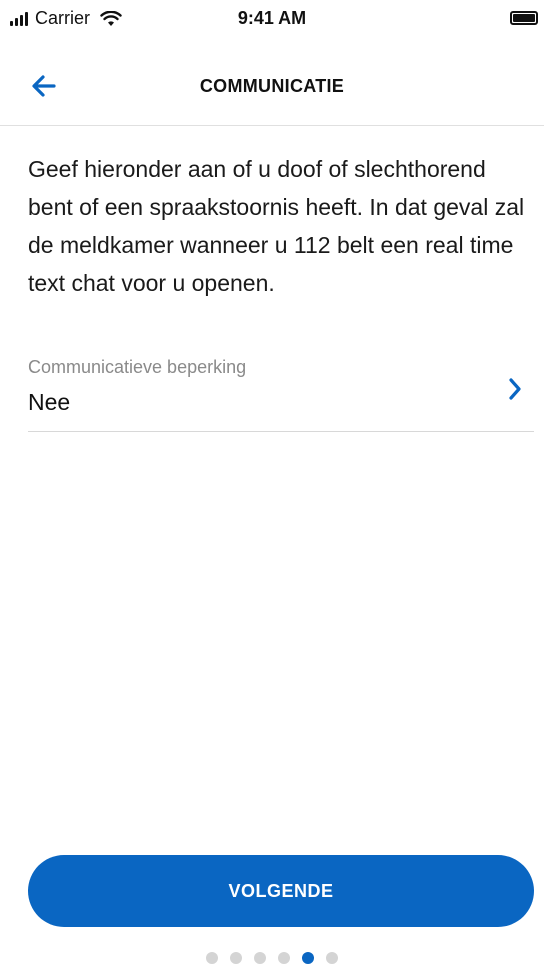  What do you see at coordinates (281, 393) in the screenshot?
I see `communication-limitation-field: Communicatieve beperking Nee` at bounding box center [281, 393].